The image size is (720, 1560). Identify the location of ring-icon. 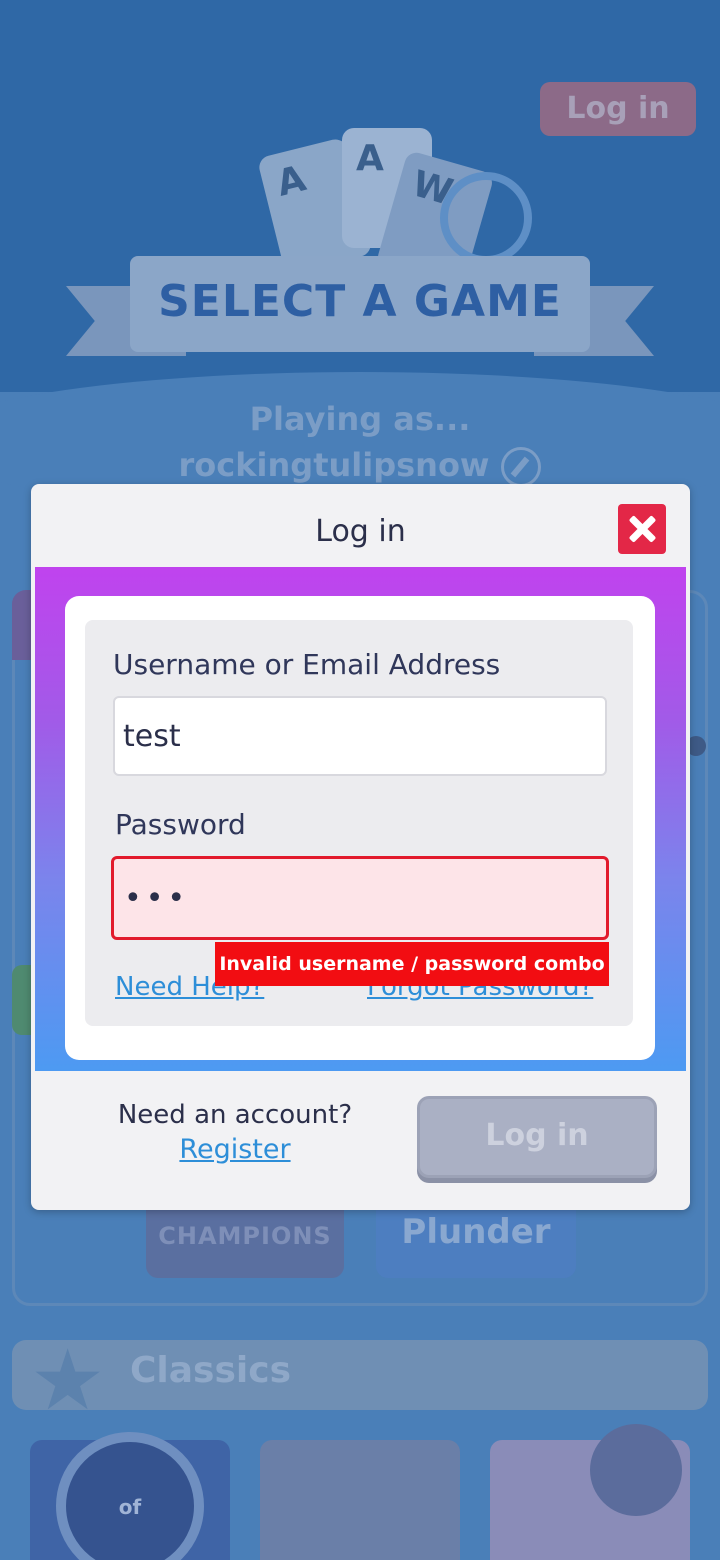
(486, 218).